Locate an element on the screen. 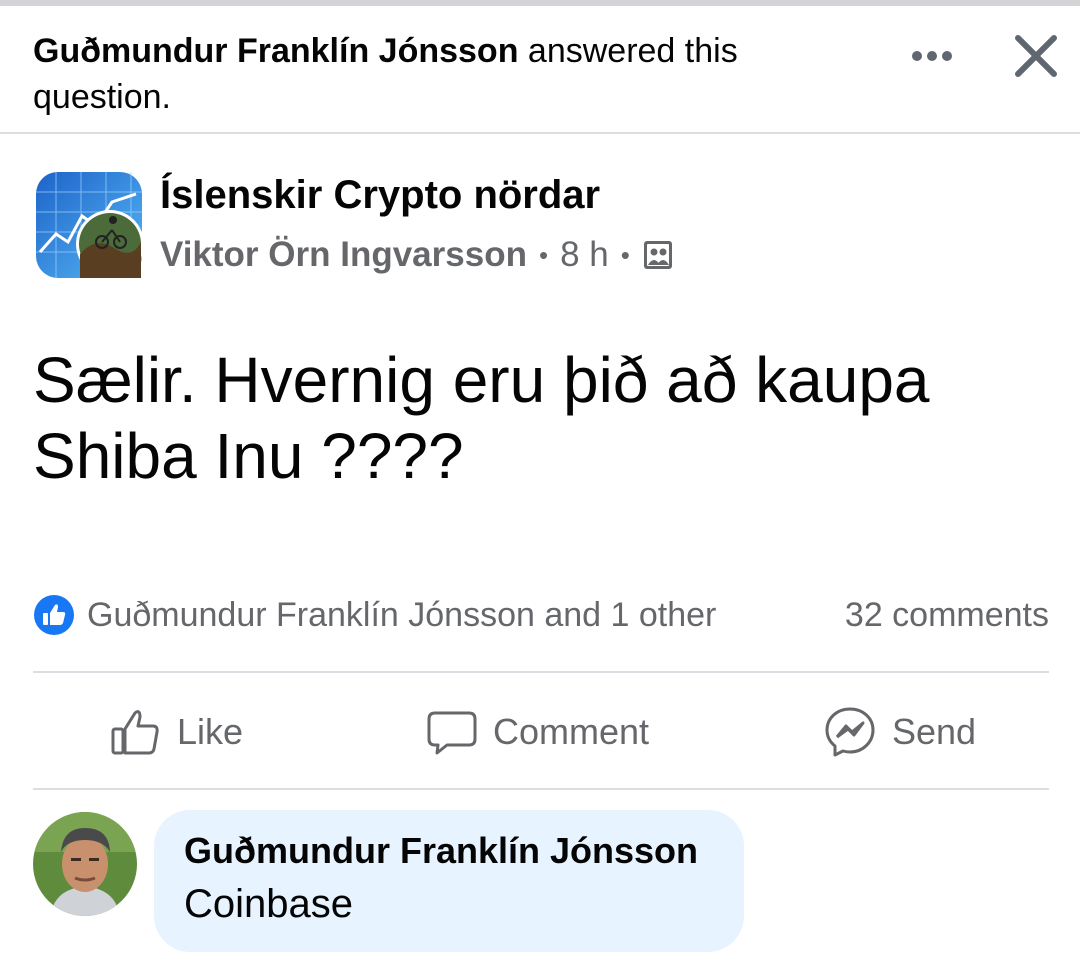  comment-text: Coinbase is located at coordinates (269, 904).